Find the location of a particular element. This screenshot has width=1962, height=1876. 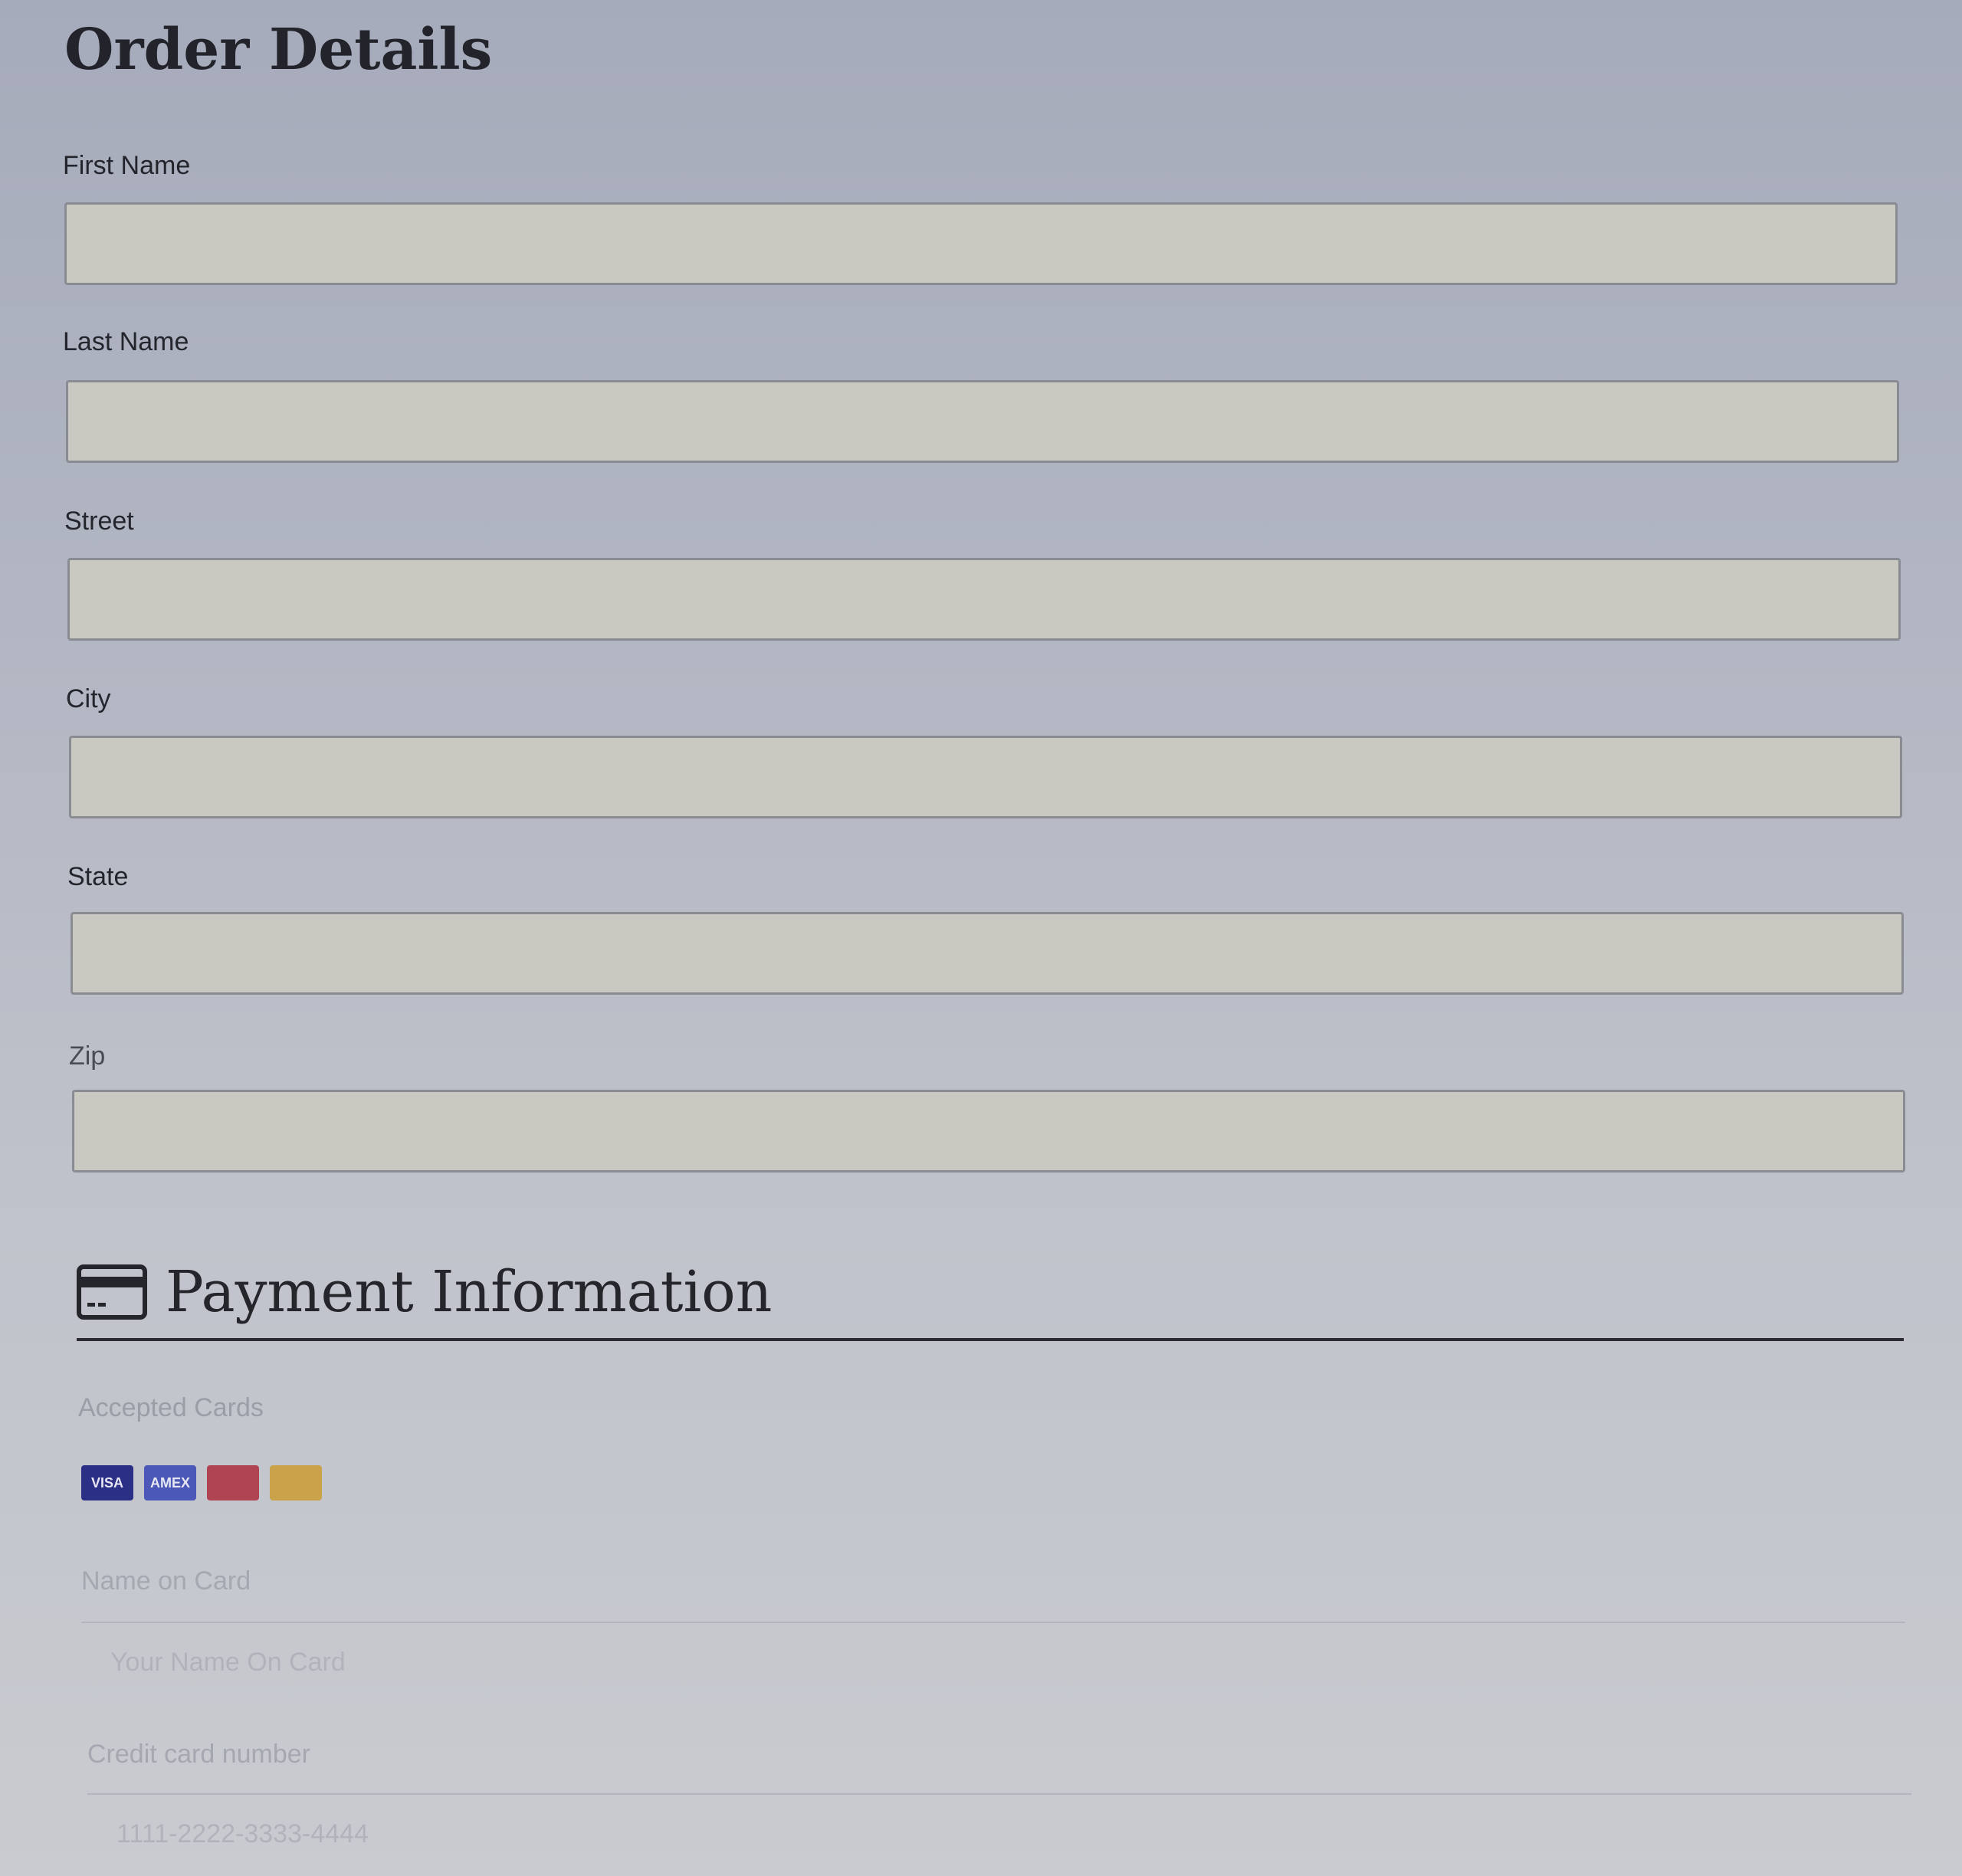

credit-card-icon is located at coordinates (112, 1292).